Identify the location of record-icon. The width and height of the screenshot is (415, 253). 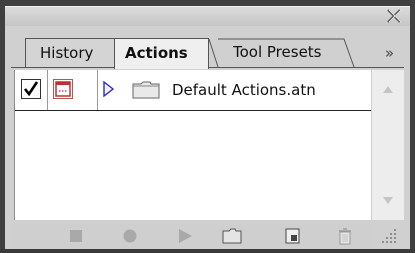
(130, 236).